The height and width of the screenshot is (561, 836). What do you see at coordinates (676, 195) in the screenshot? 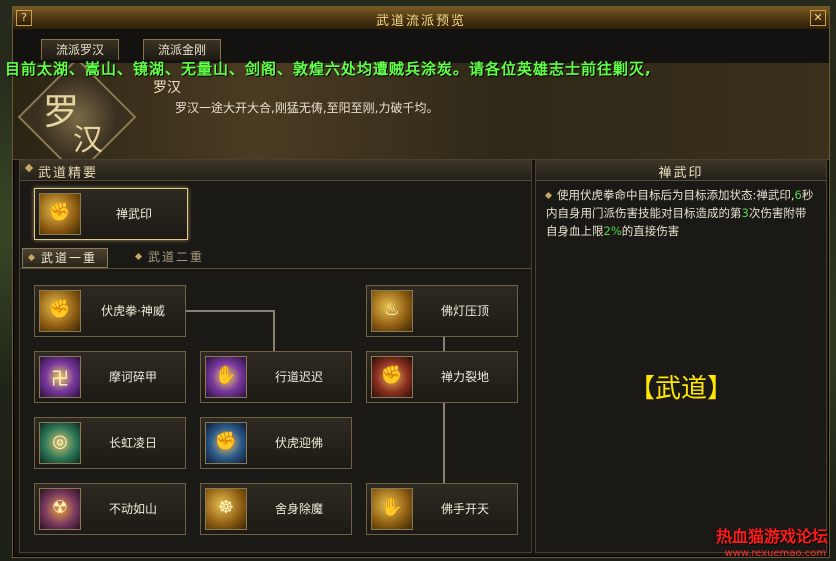
I see `desc-part: 使用伏虎拳命中目标后为目标添加状态:禅武印,` at bounding box center [676, 195].